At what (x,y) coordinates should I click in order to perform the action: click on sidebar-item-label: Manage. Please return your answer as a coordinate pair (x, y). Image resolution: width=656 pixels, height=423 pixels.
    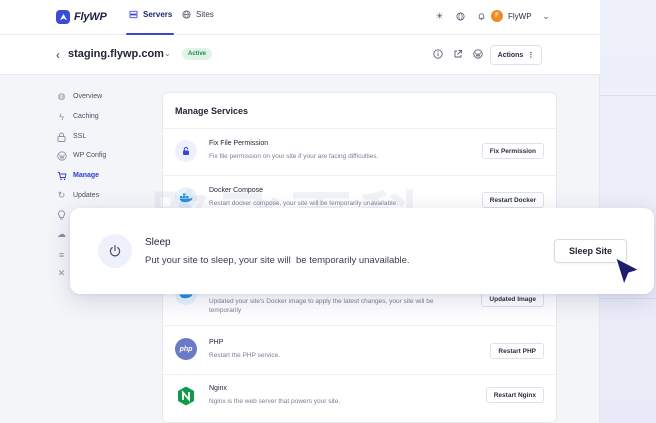
    Looking at the image, I should click on (86, 175).